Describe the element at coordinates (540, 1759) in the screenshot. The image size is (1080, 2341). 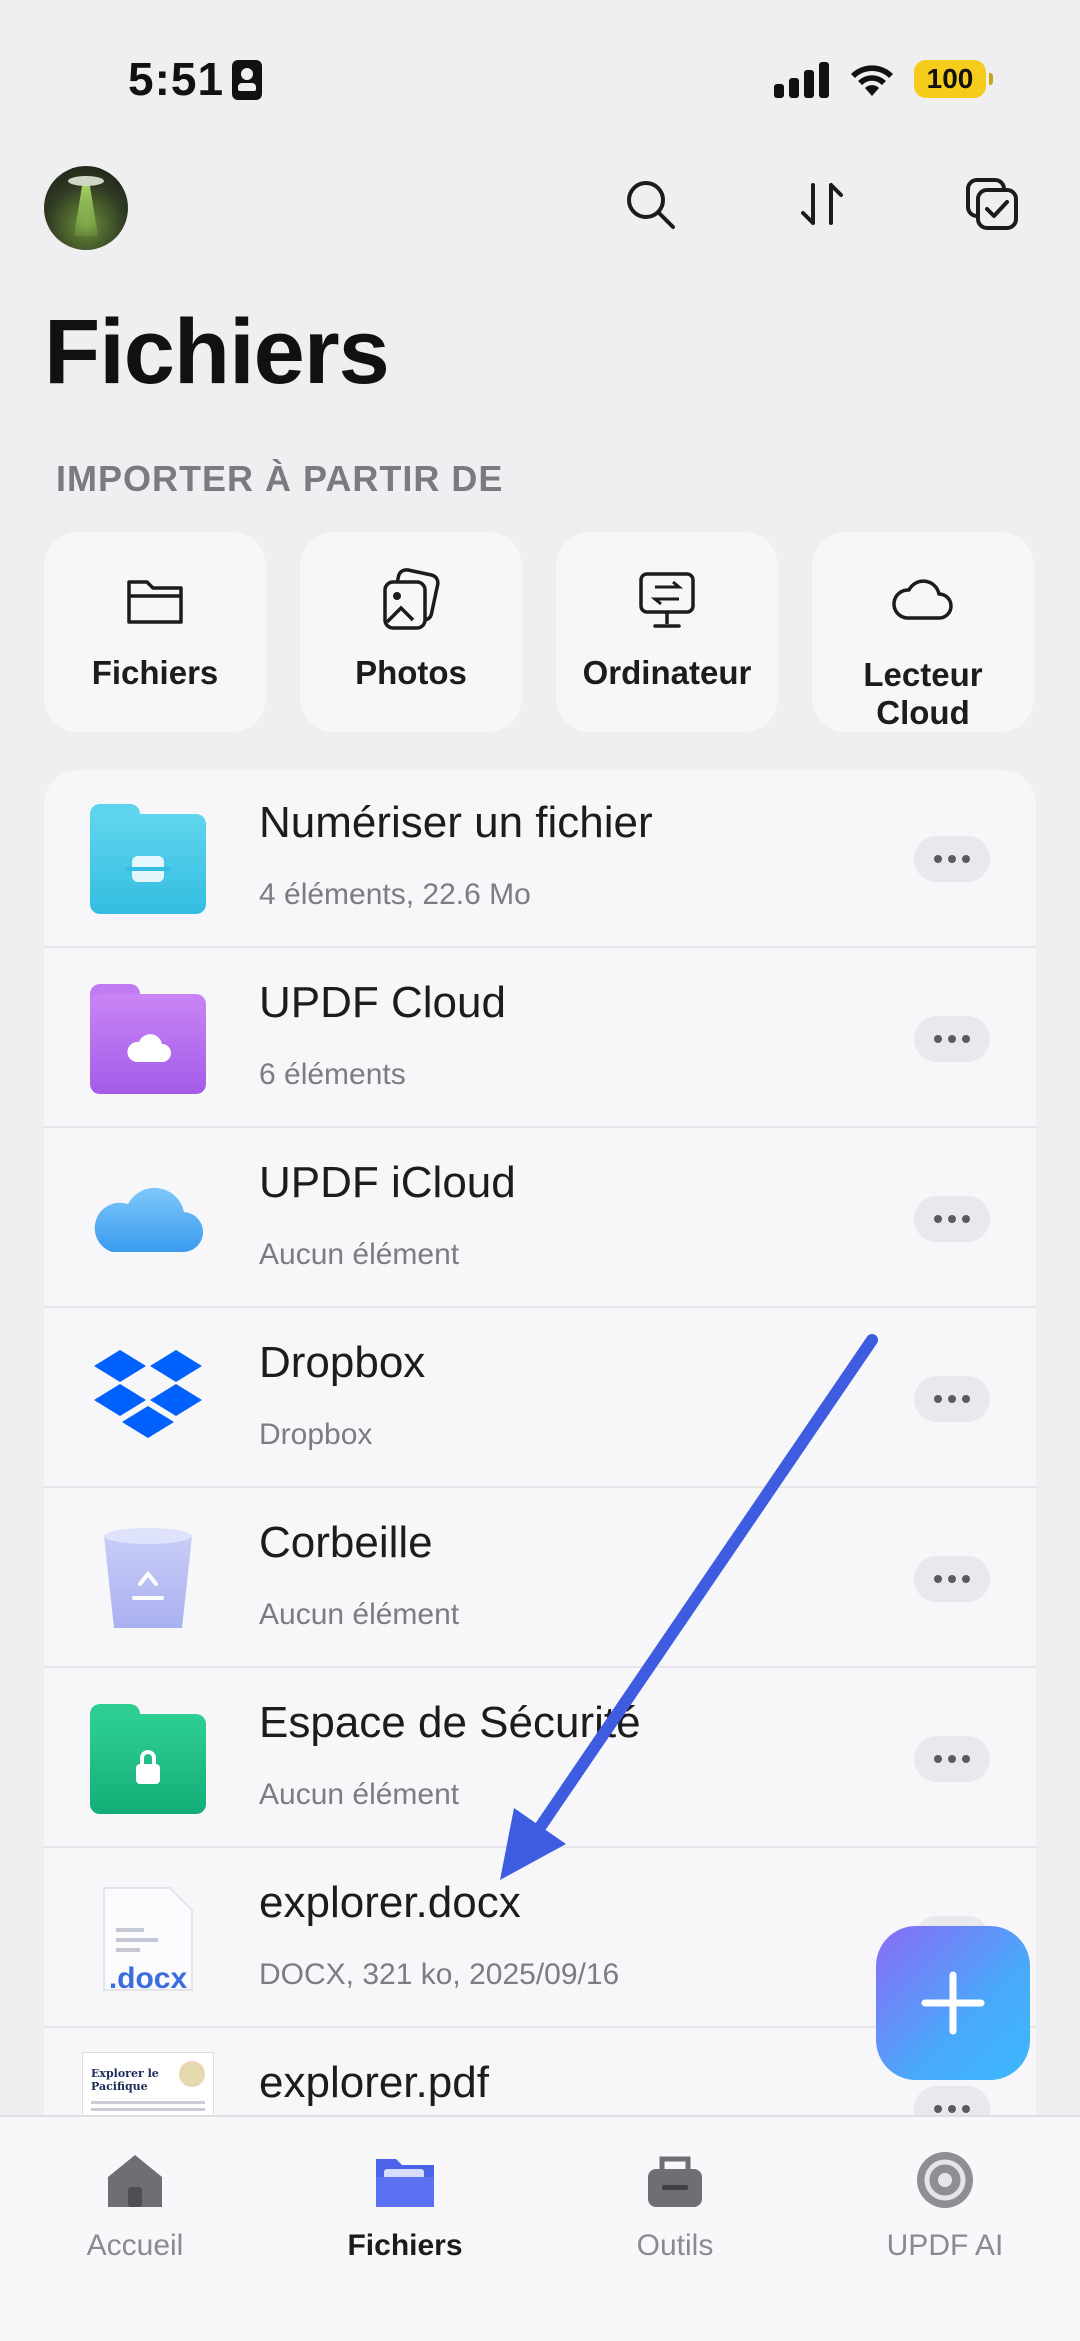
I see `list-item: Espace de Sécurité Aucun élément` at that location.